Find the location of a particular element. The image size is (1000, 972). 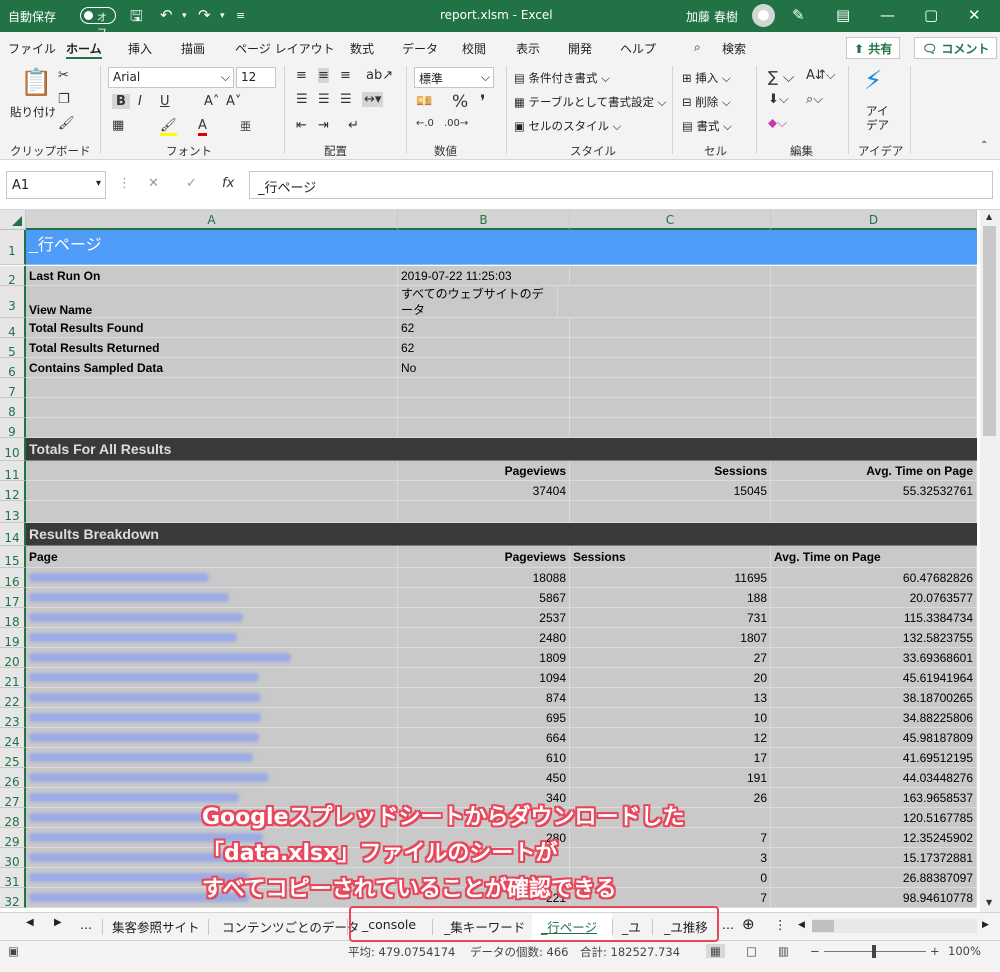

tab-split-icon: ⋮ is located at coordinates (780, 924).